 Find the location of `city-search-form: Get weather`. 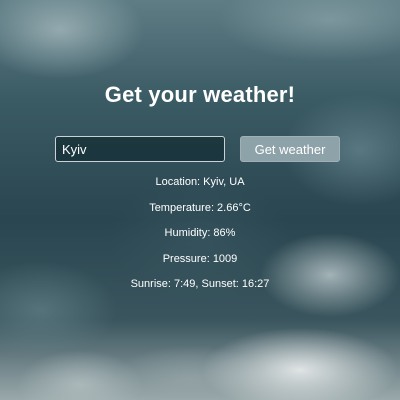

city-search-form: Get weather is located at coordinates (200, 150).